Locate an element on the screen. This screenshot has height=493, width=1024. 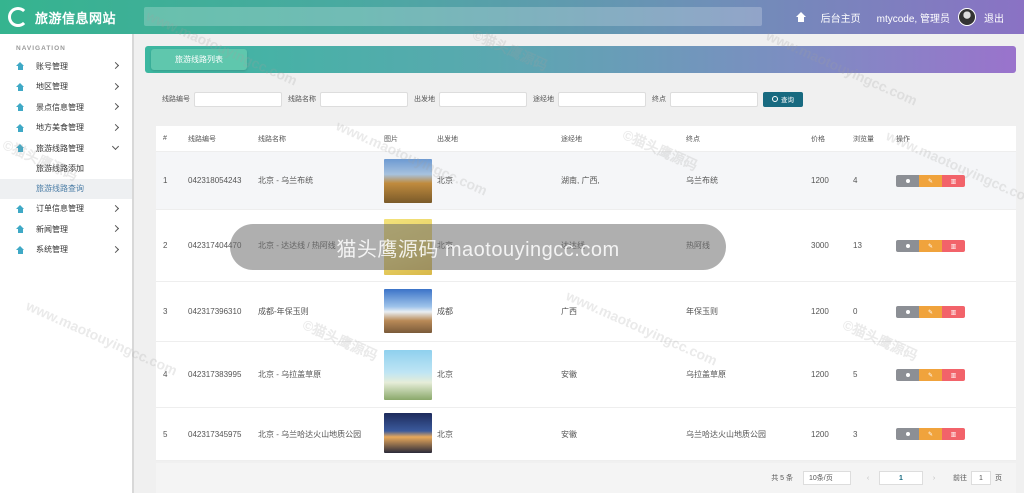
destination-label: 终点 is located at coordinates (659, 99).